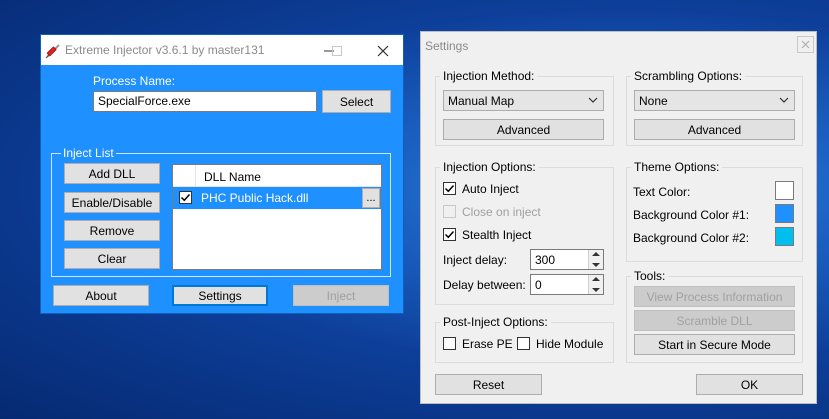 Image resolution: width=829 pixels, height=419 pixels. I want to click on injector-title: Extreme Injector v3.6.1 by master131, so click(165, 50).